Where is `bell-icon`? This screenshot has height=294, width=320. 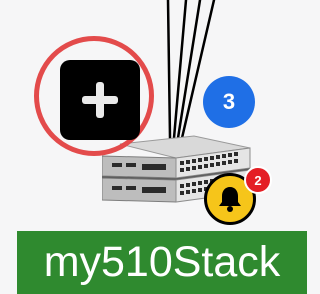
bell-icon is located at coordinates (230, 199).